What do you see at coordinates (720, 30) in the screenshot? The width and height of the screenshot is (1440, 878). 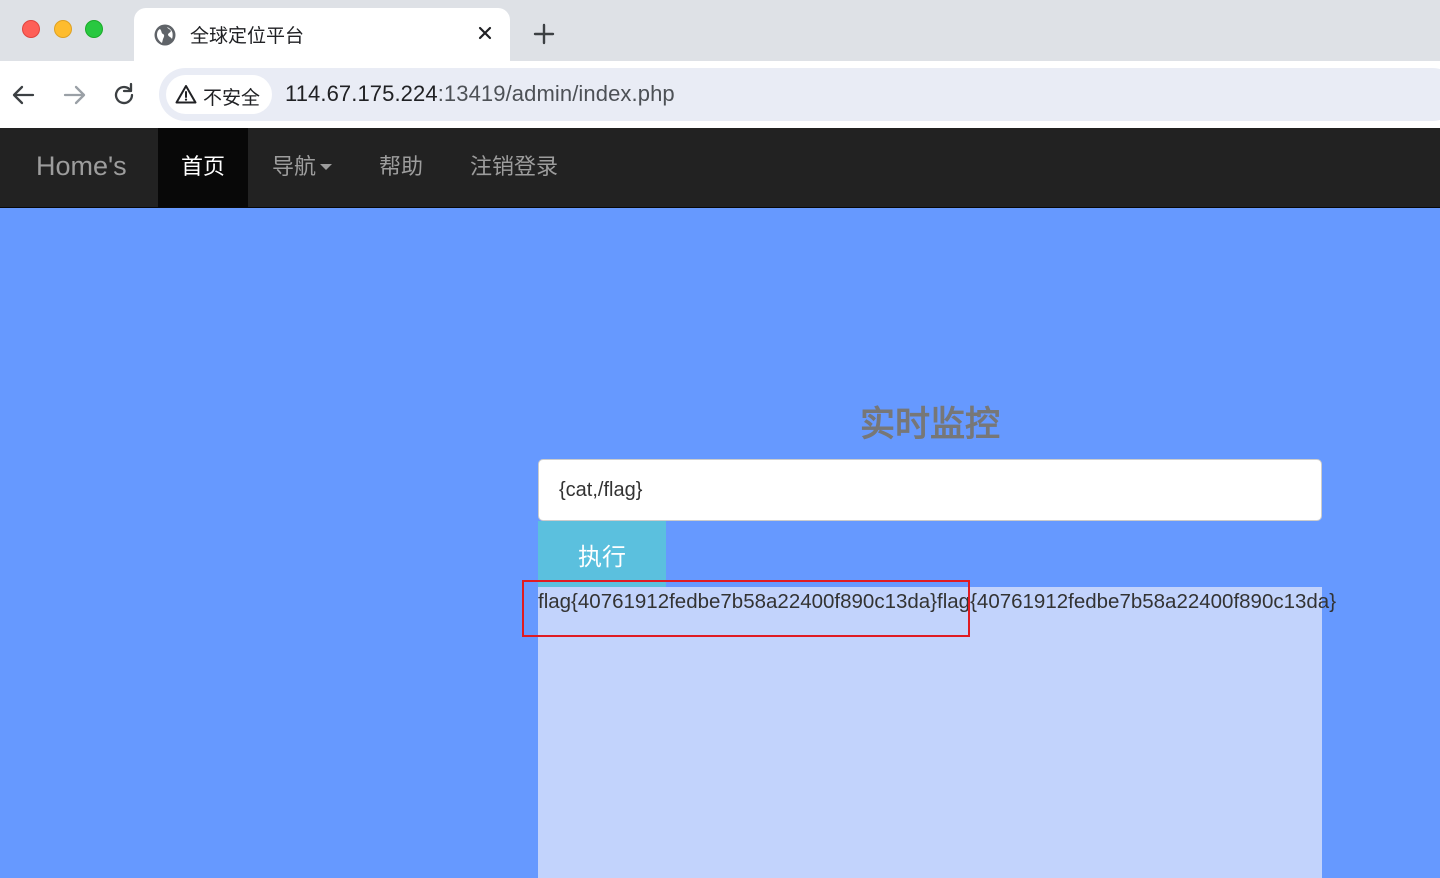 I see `browser-tab-bar: 全球定位平台` at bounding box center [720, 30].